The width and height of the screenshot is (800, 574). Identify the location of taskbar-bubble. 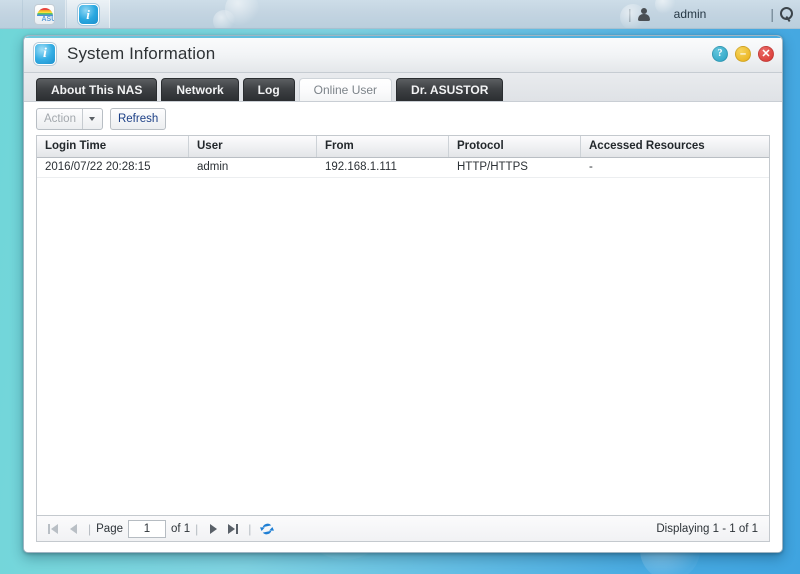
(224, 19).